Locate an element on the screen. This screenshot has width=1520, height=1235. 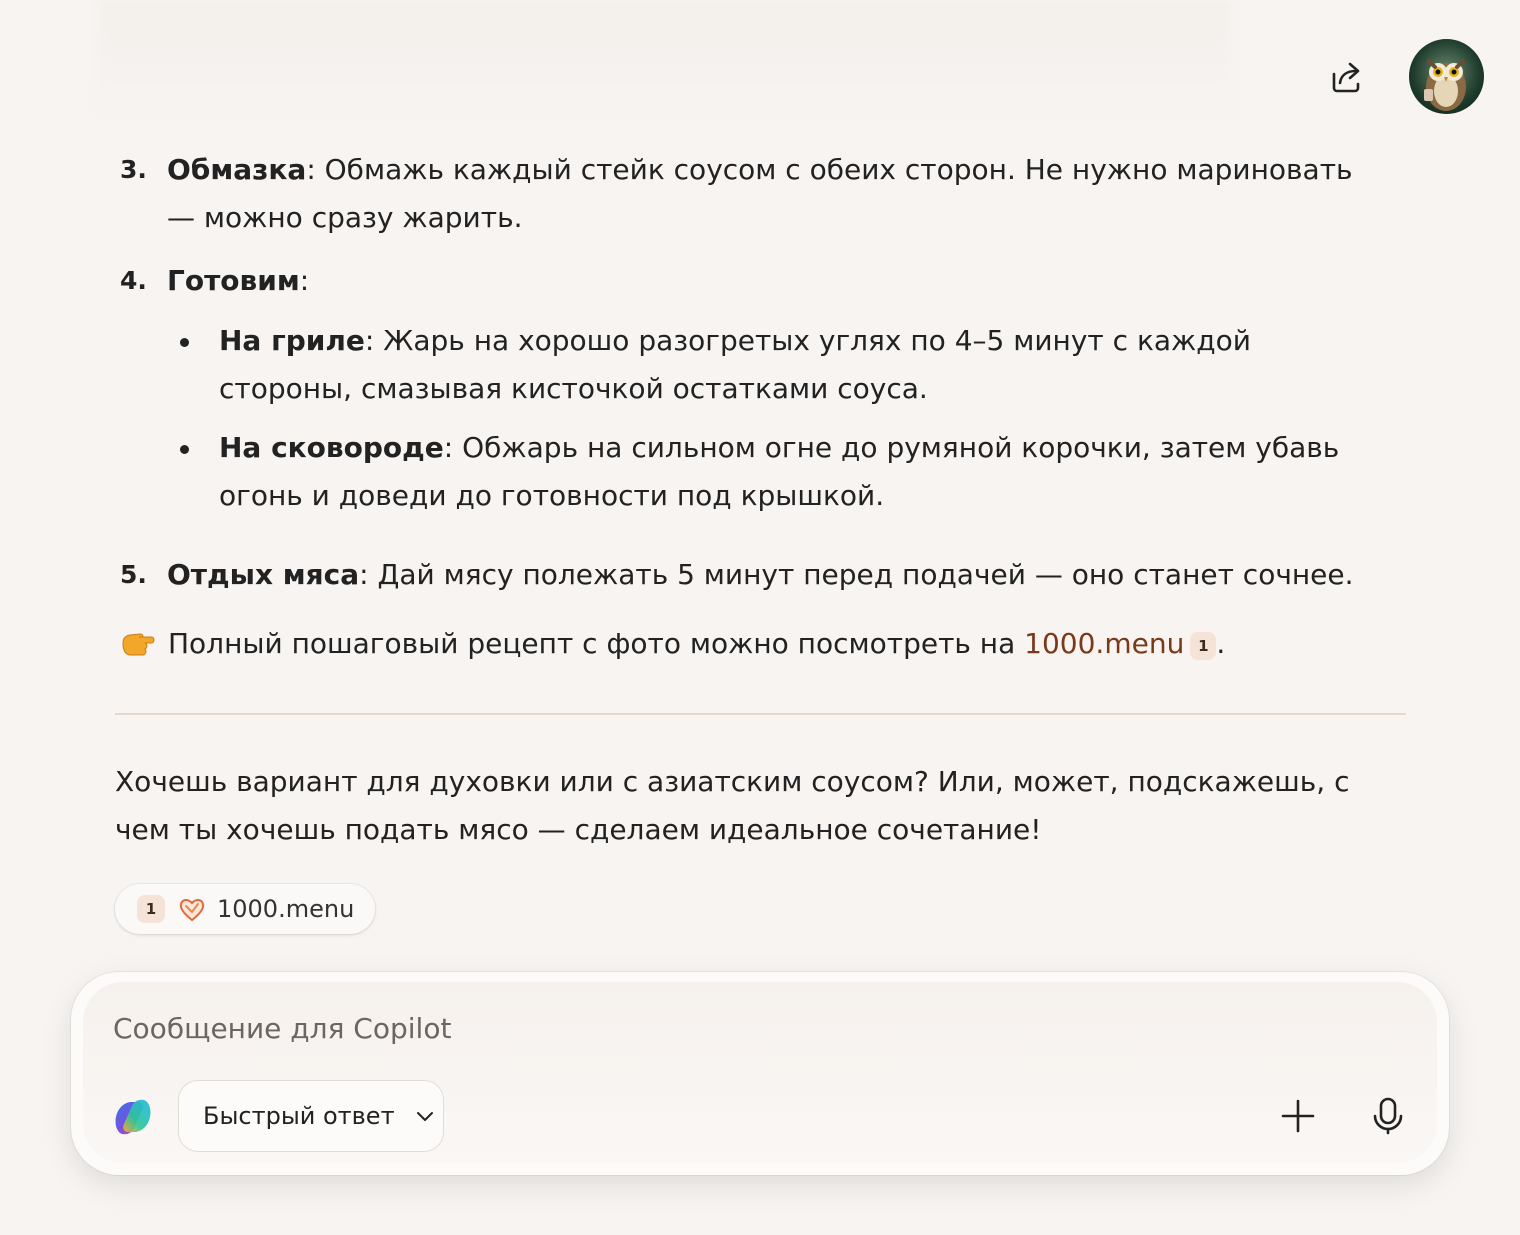
owl-avatar-icon is located at coordinates (1445, 85).